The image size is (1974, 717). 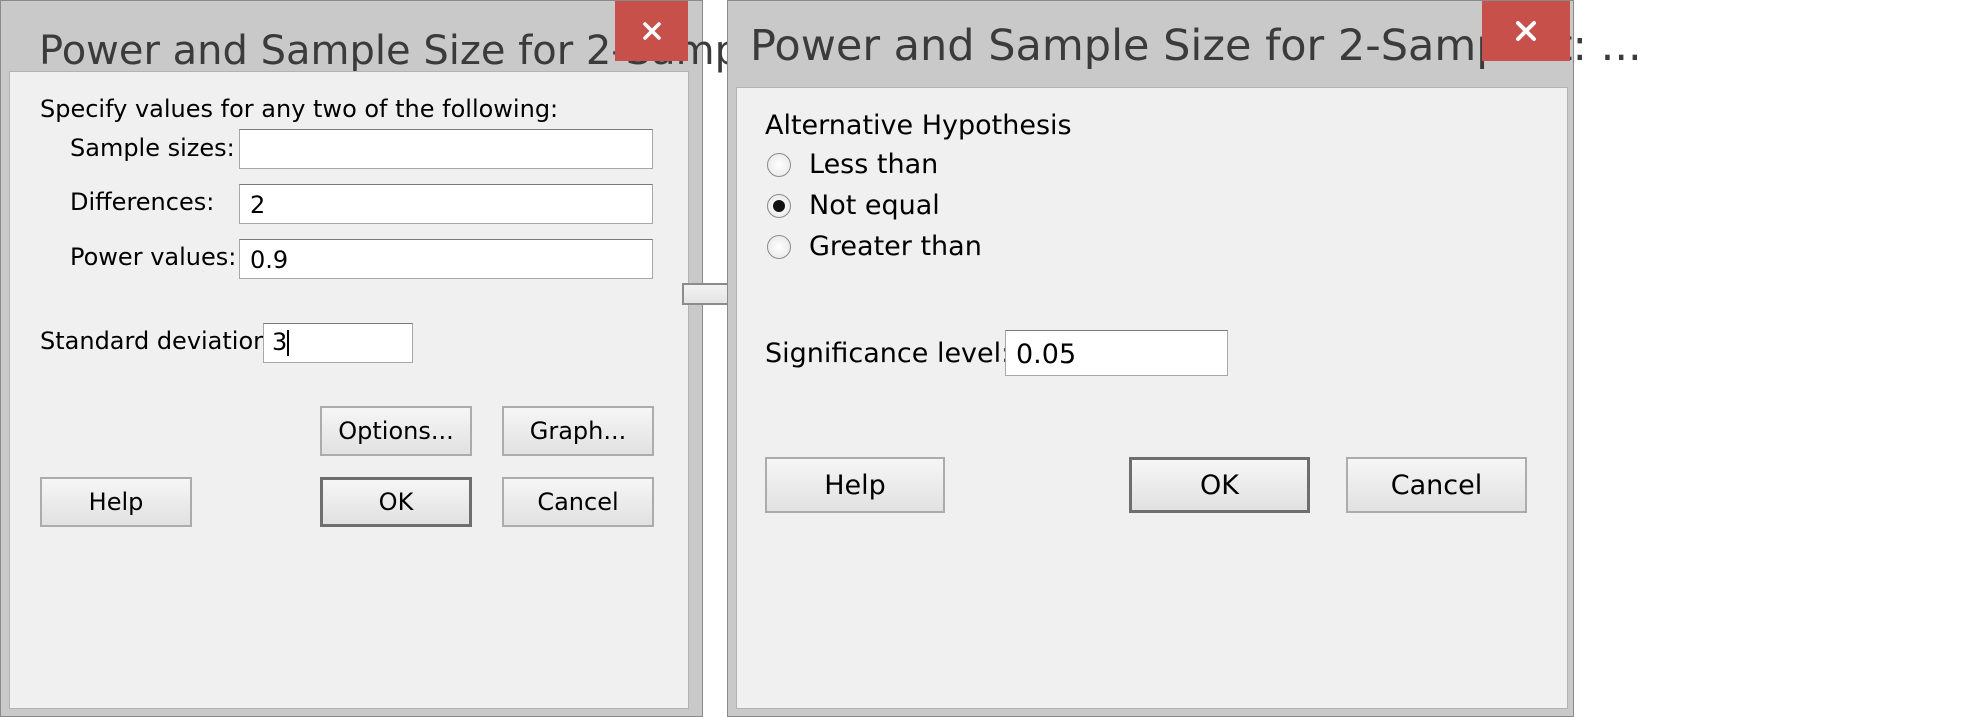 I want to click on power-values-label: Power values:, so click(x=153, y=257).